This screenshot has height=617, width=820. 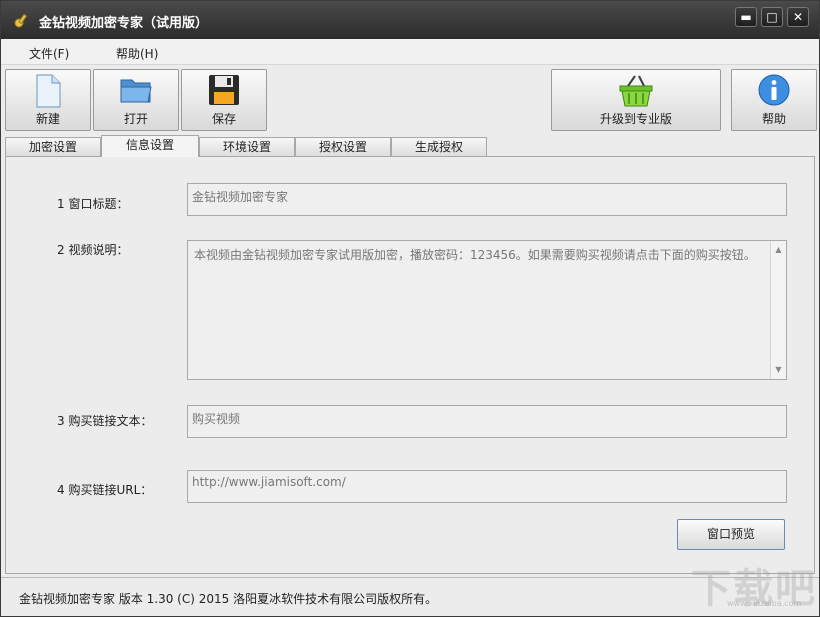 I want to click on scroll-down-arrow-icon: ▼, so click(x=778, y=370).